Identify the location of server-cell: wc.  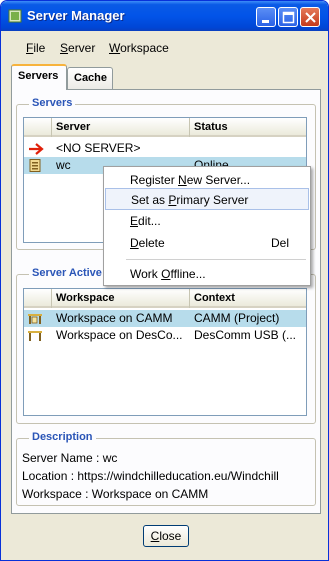
(63, 165).